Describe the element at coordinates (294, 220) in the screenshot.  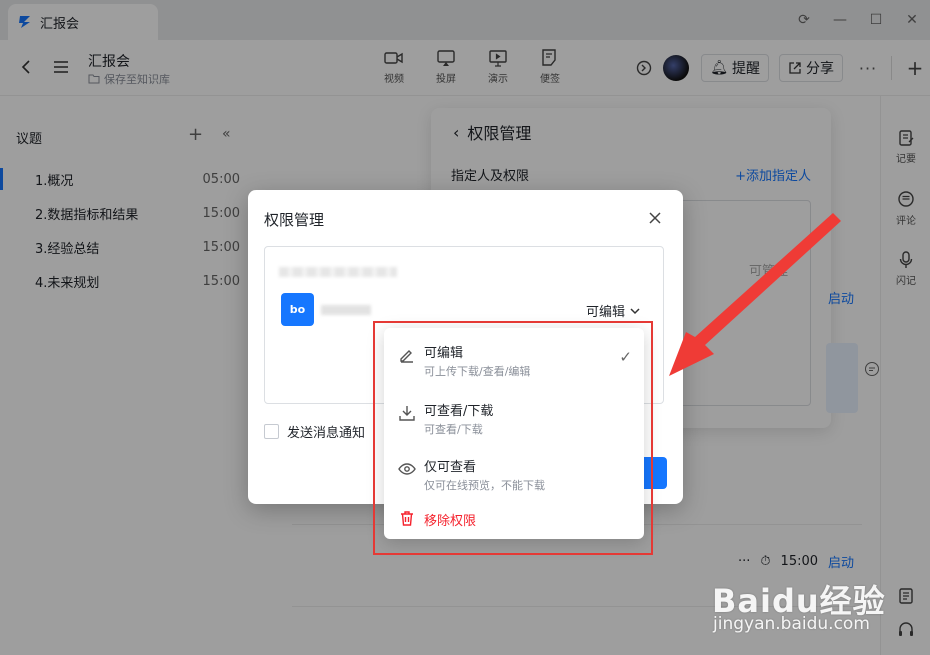
I see `dialog-title: 权限管理` at that location.